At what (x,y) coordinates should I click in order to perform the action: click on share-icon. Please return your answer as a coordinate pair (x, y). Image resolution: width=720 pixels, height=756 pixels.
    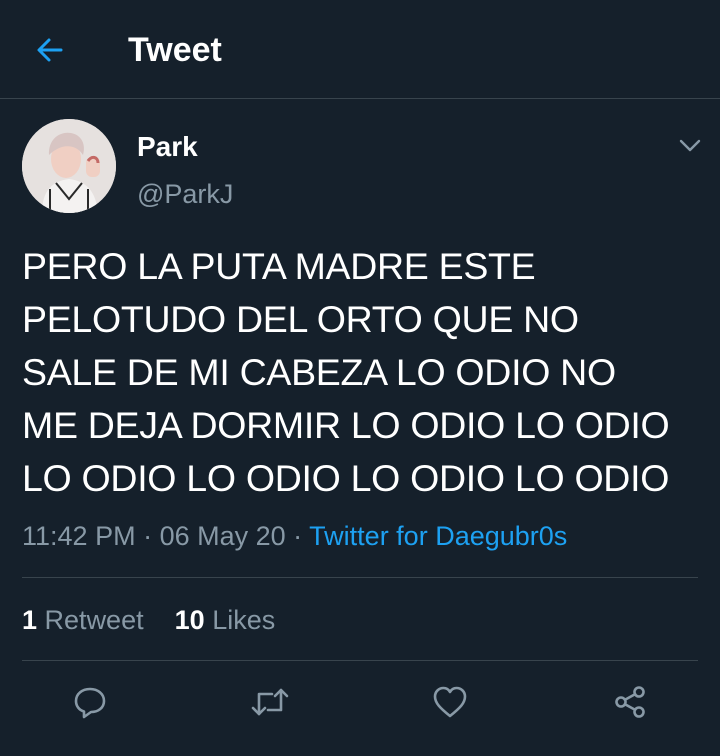
    Looking at the image, I should click on (630, 702).